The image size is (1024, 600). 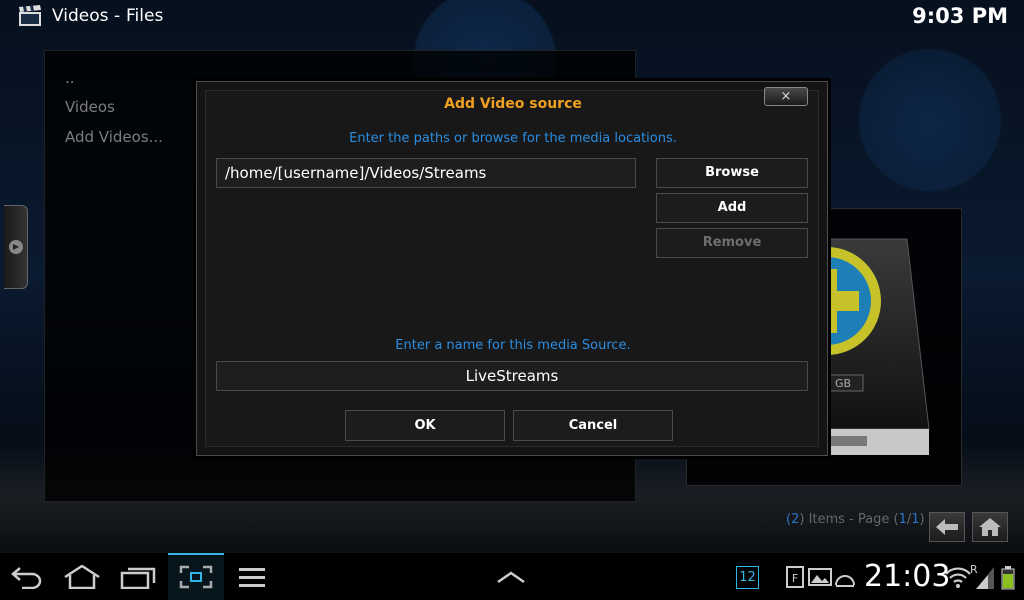 What do you see at coordinates (513, 104) in the screenshot?
I see `dialog-title: Add Video source` at bounding box center [513, 104].